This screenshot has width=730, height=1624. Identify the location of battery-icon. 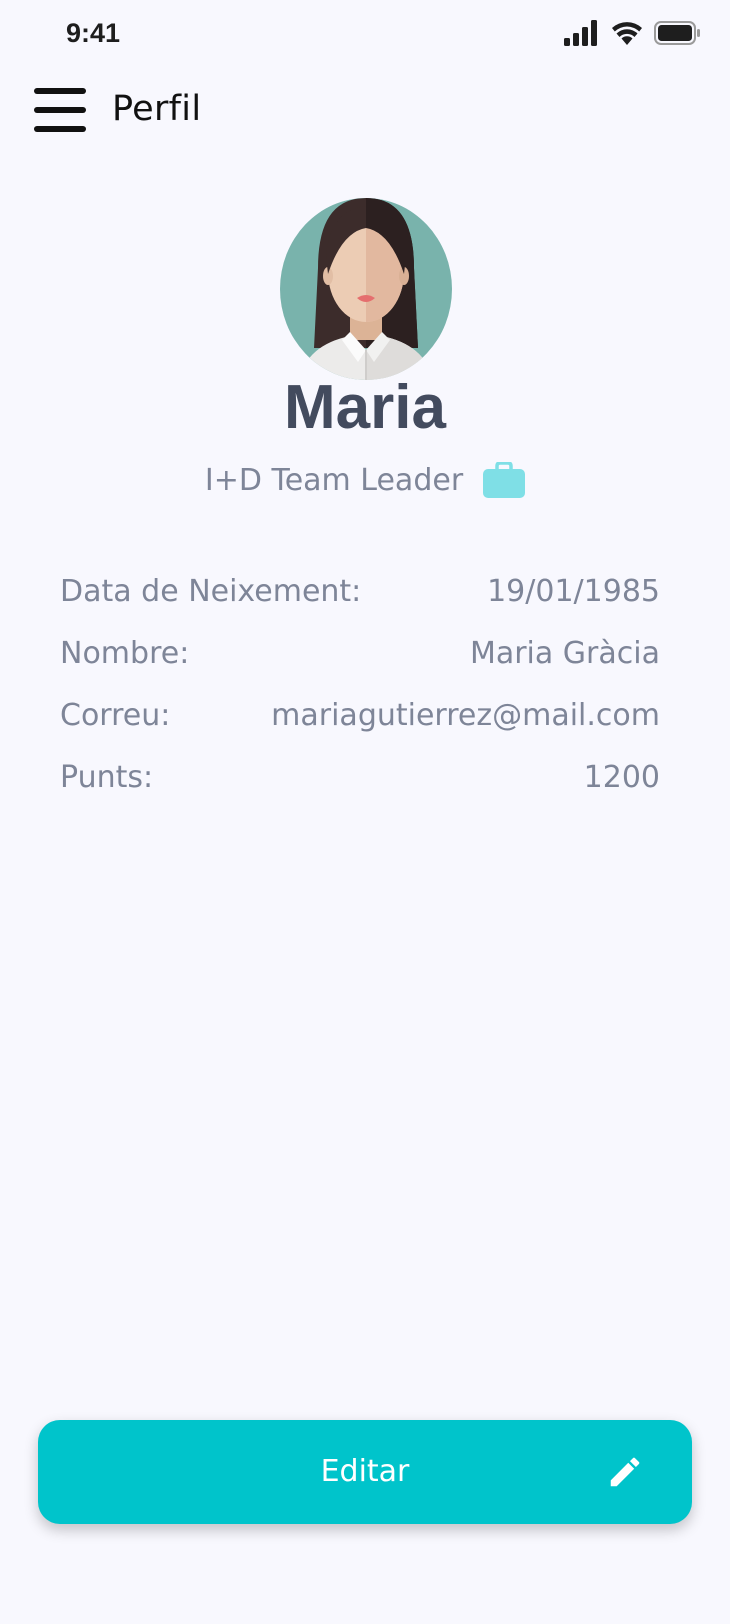
(677, 33).